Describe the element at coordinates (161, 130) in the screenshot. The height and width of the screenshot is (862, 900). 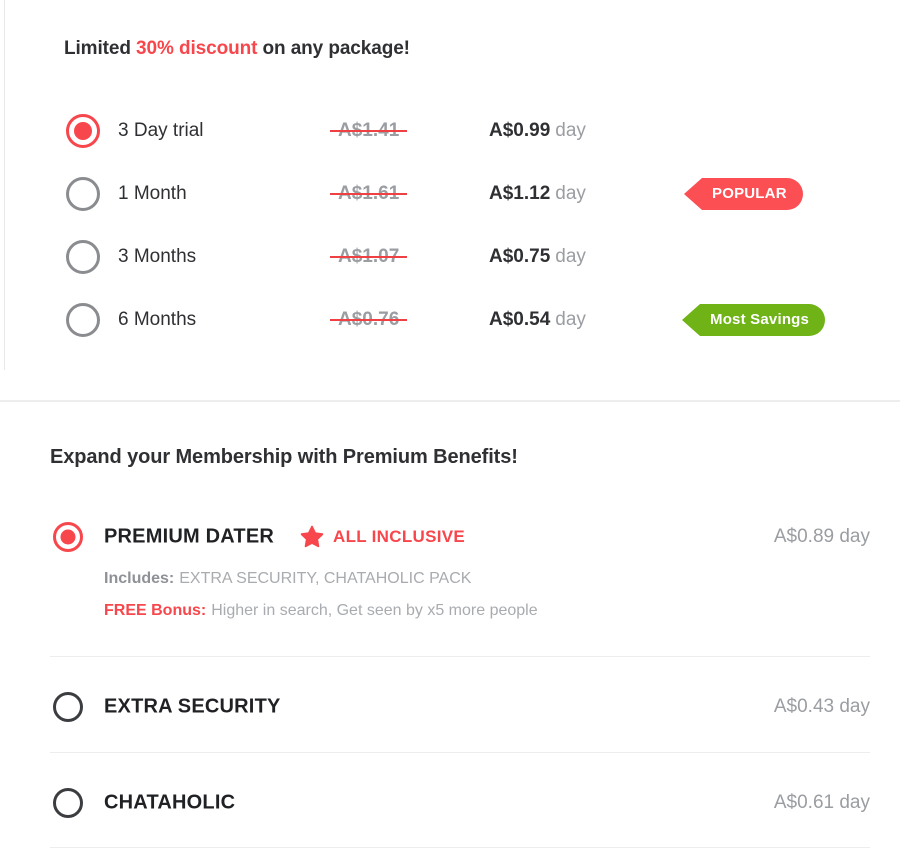
I see `package-name: 3 Day trial` at that location.